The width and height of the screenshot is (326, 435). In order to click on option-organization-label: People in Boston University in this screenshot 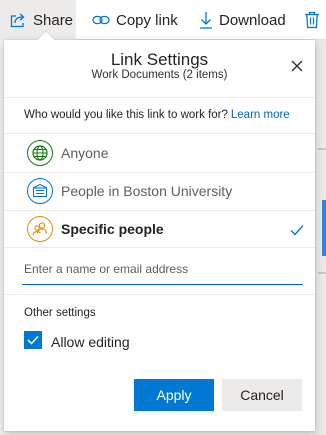, I will do `click(147, 191)`.